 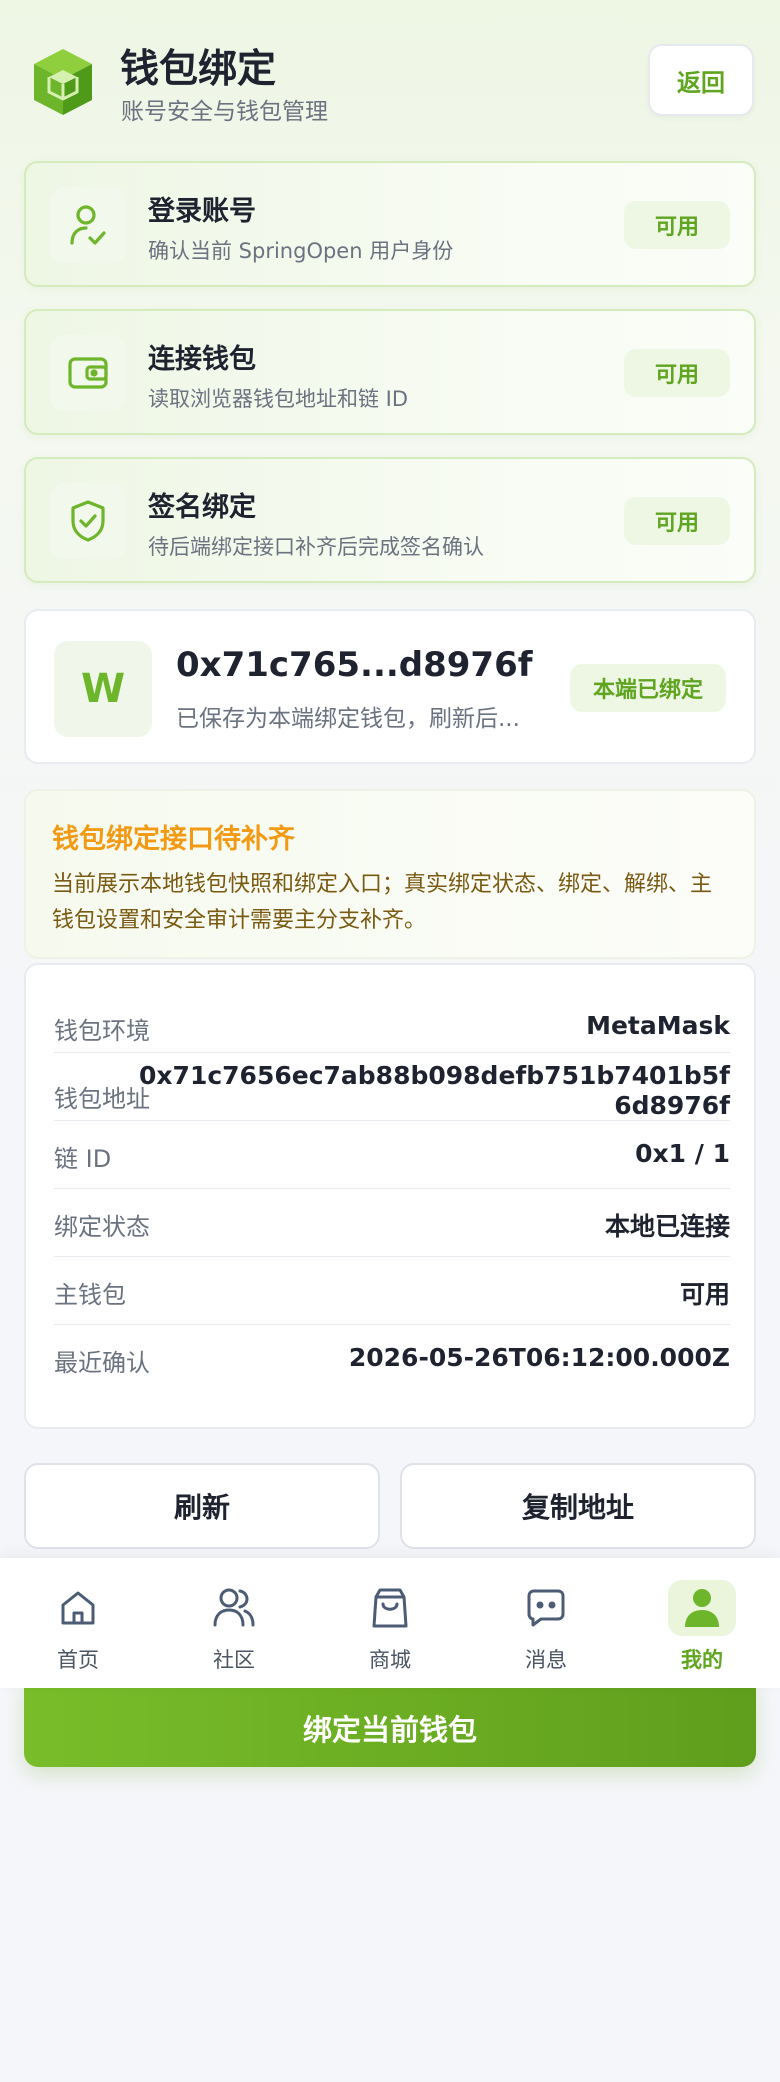 I want to click on page-header: 钱包绑定 账号安全与钱包管理 返回, so click(x=390, y=81).